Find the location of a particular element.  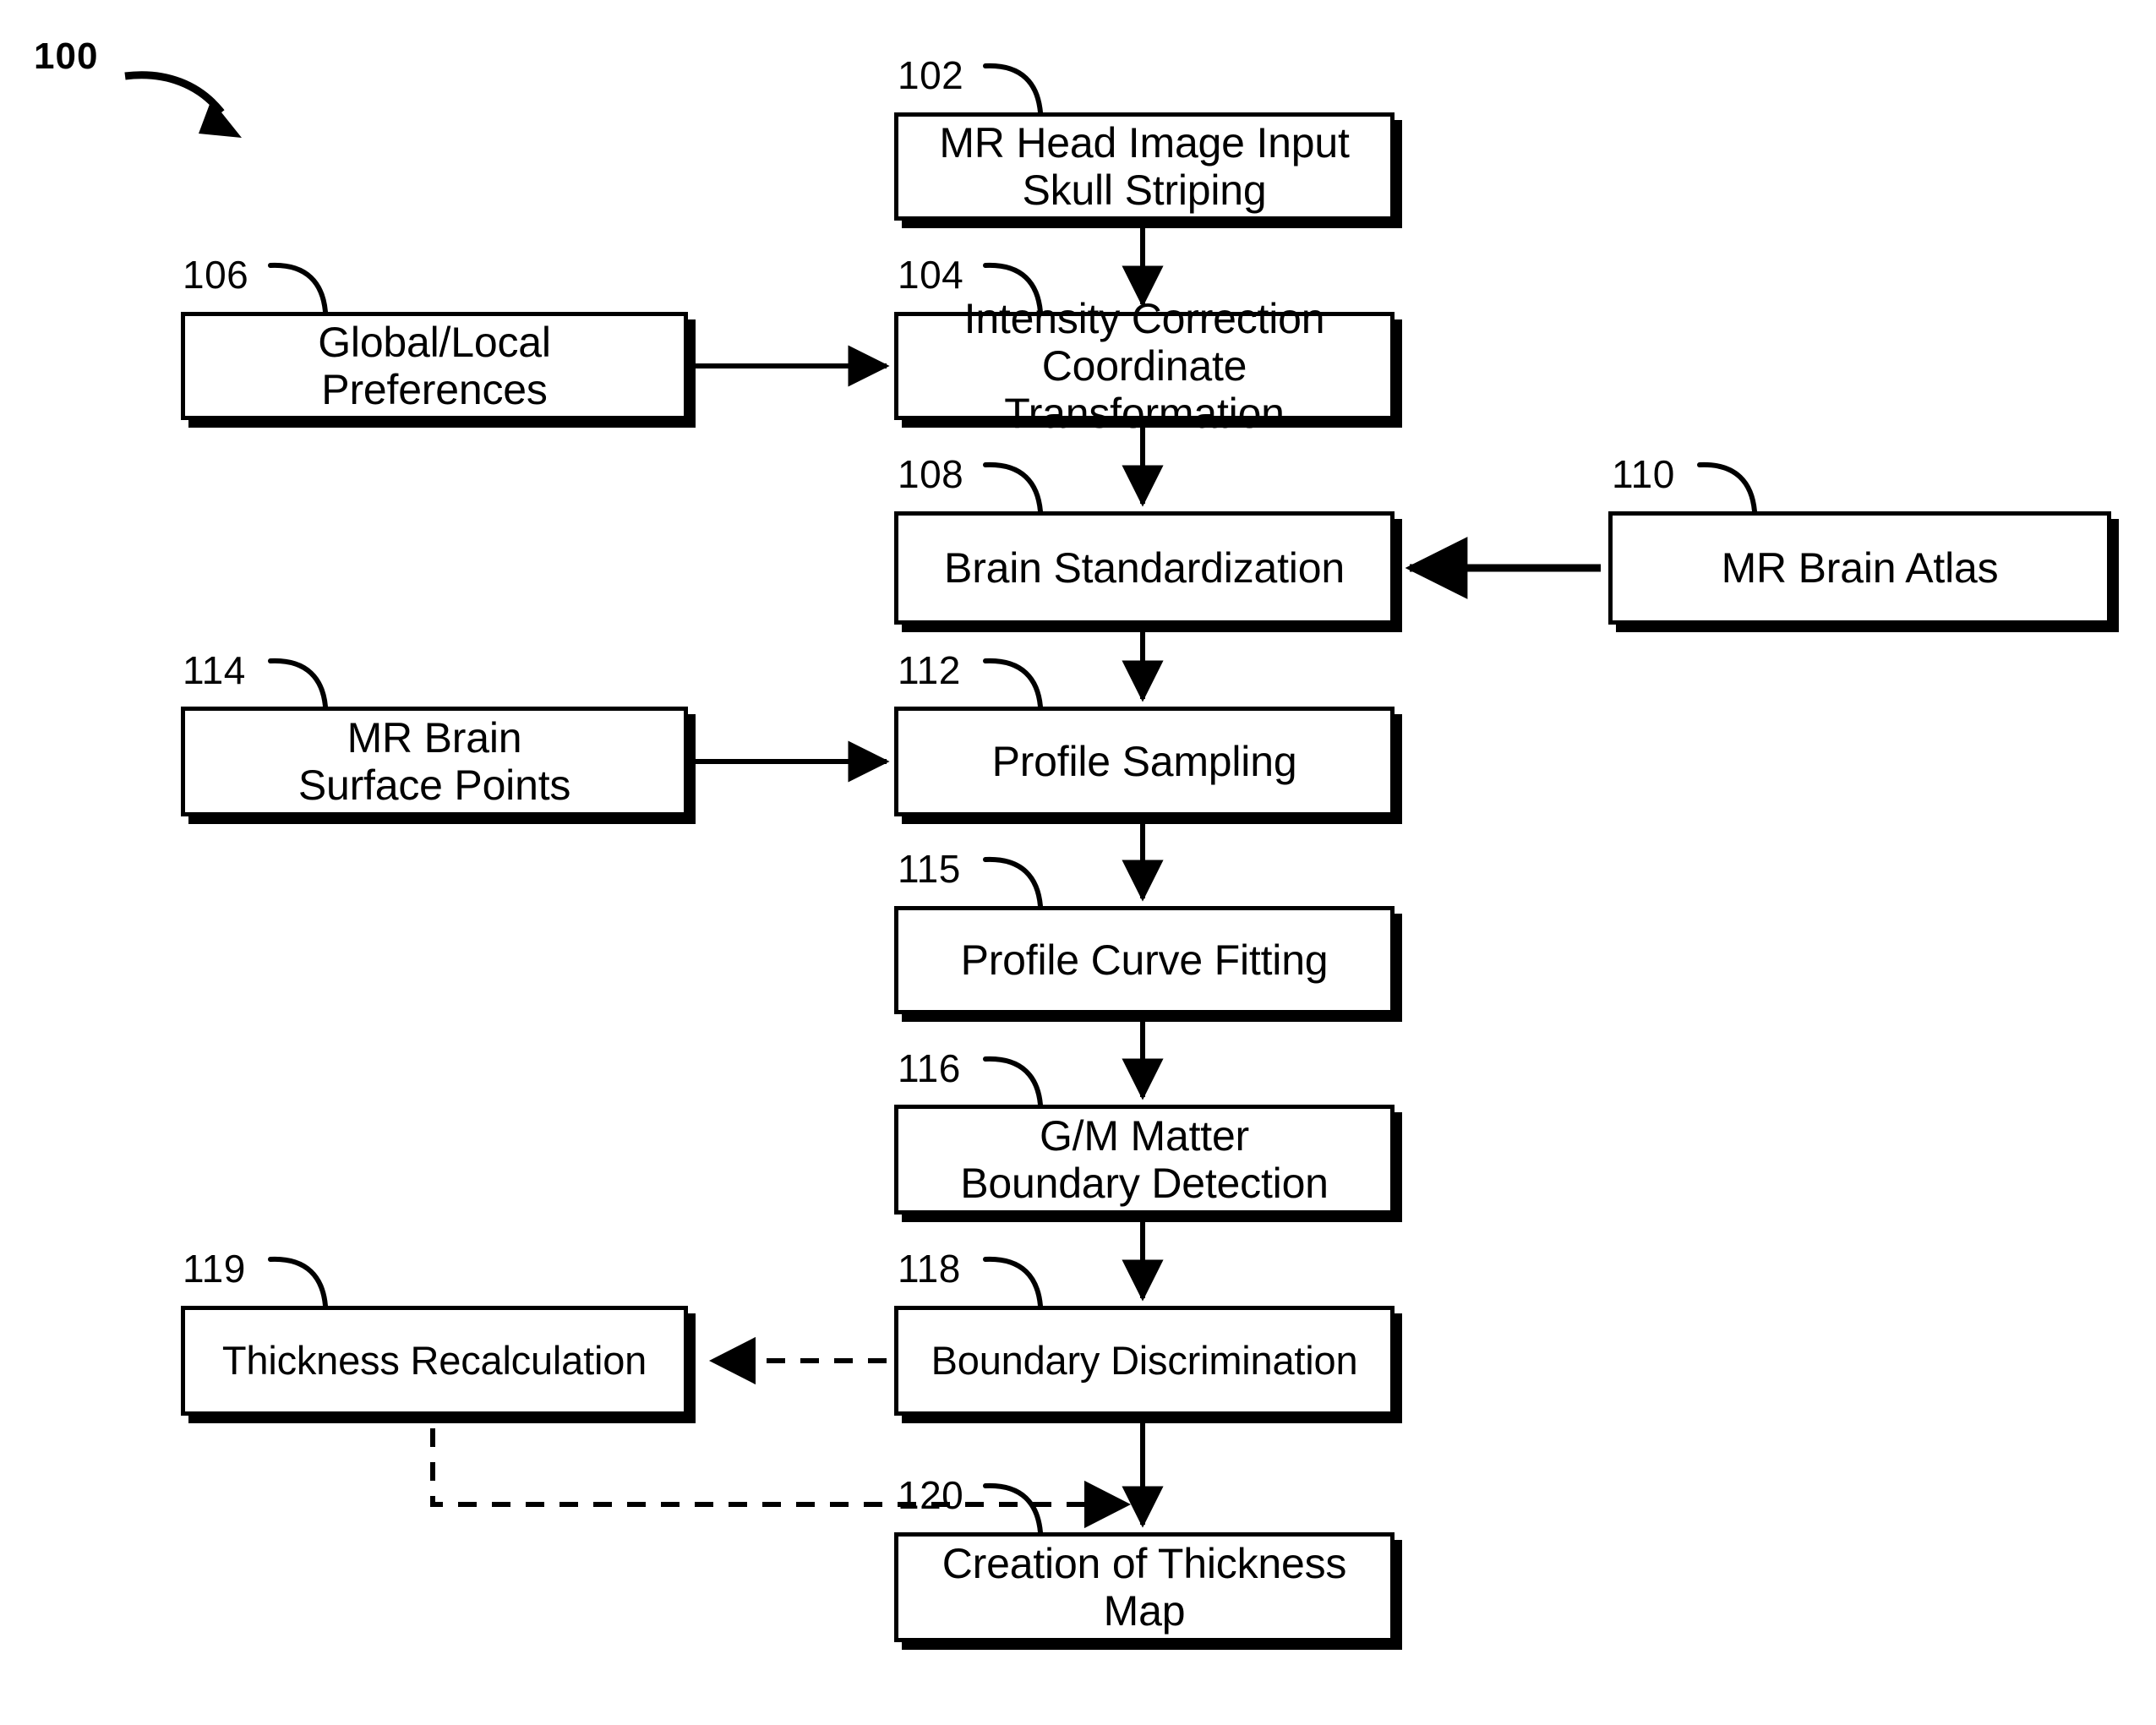

node-box-110: MR Brain Atlas is located at coordinates (1859, 568).